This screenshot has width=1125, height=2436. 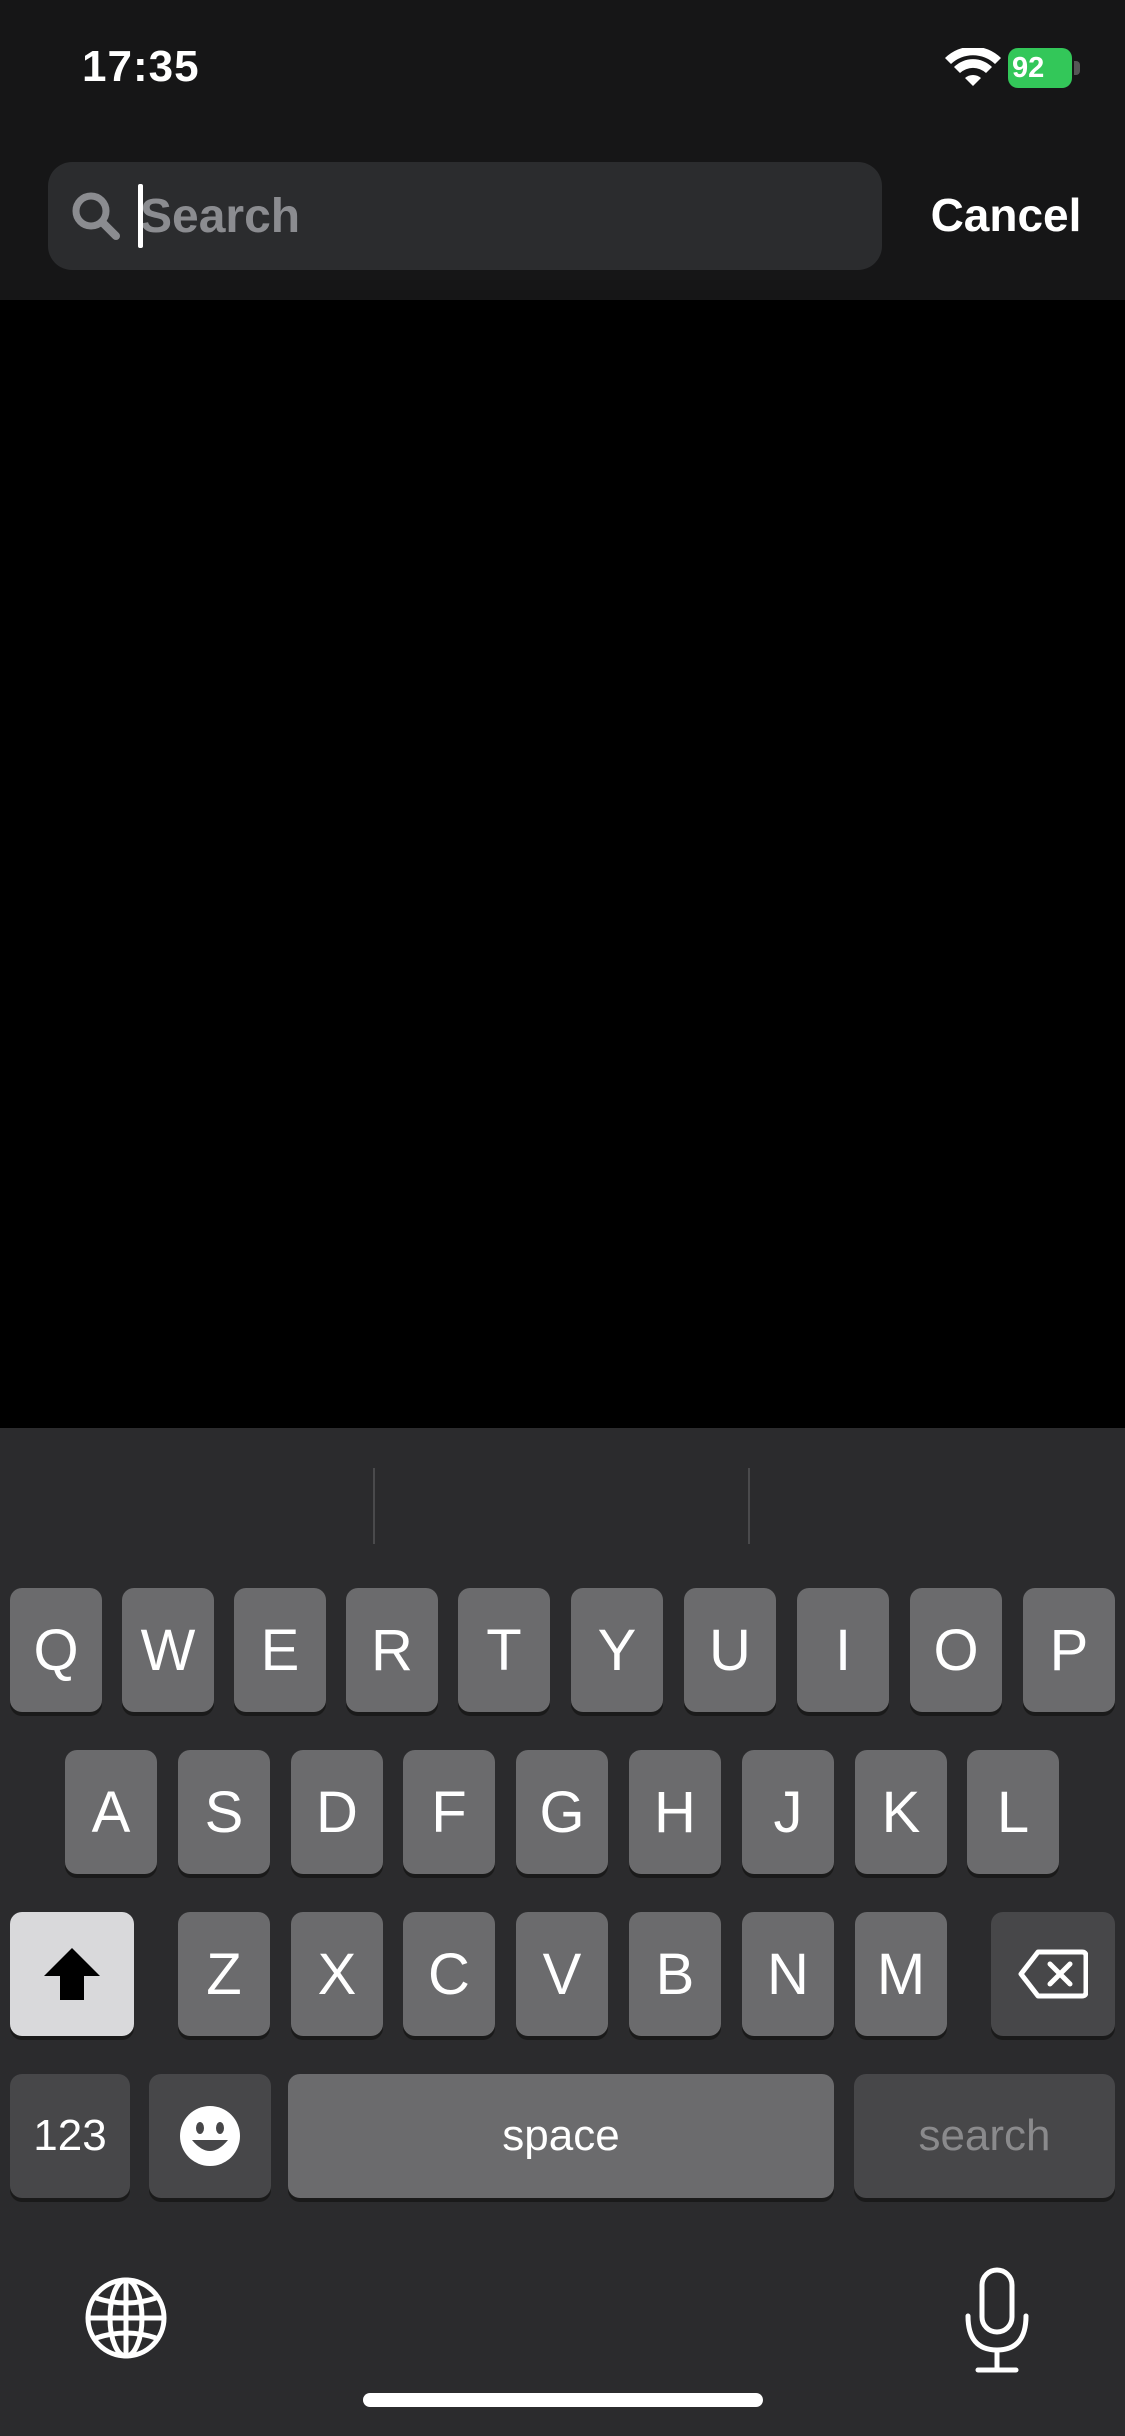 What do you see at coordinates (997, 2321) in the screenshot?
I see `microphone-icon` at bounding box center [997, 2321].